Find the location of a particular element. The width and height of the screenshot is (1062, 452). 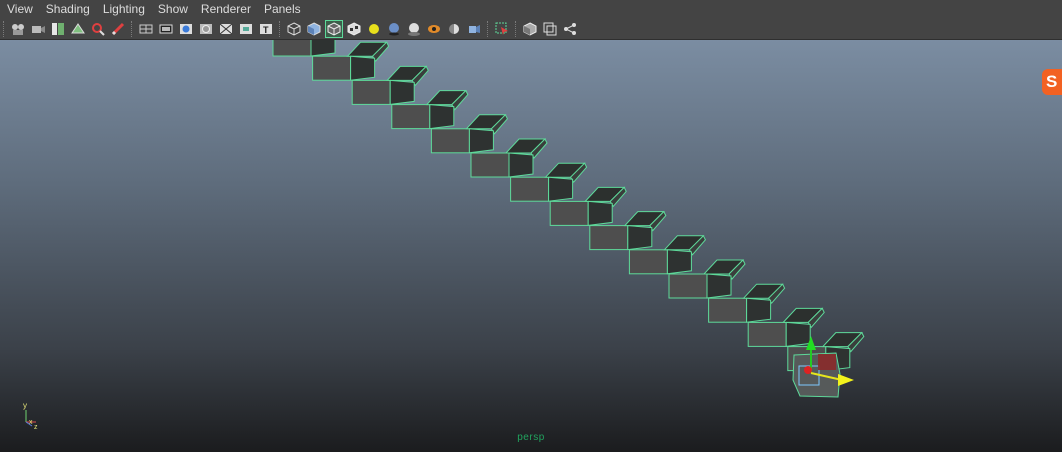

grease-pencil-icon is located at coordinates (118, 29).